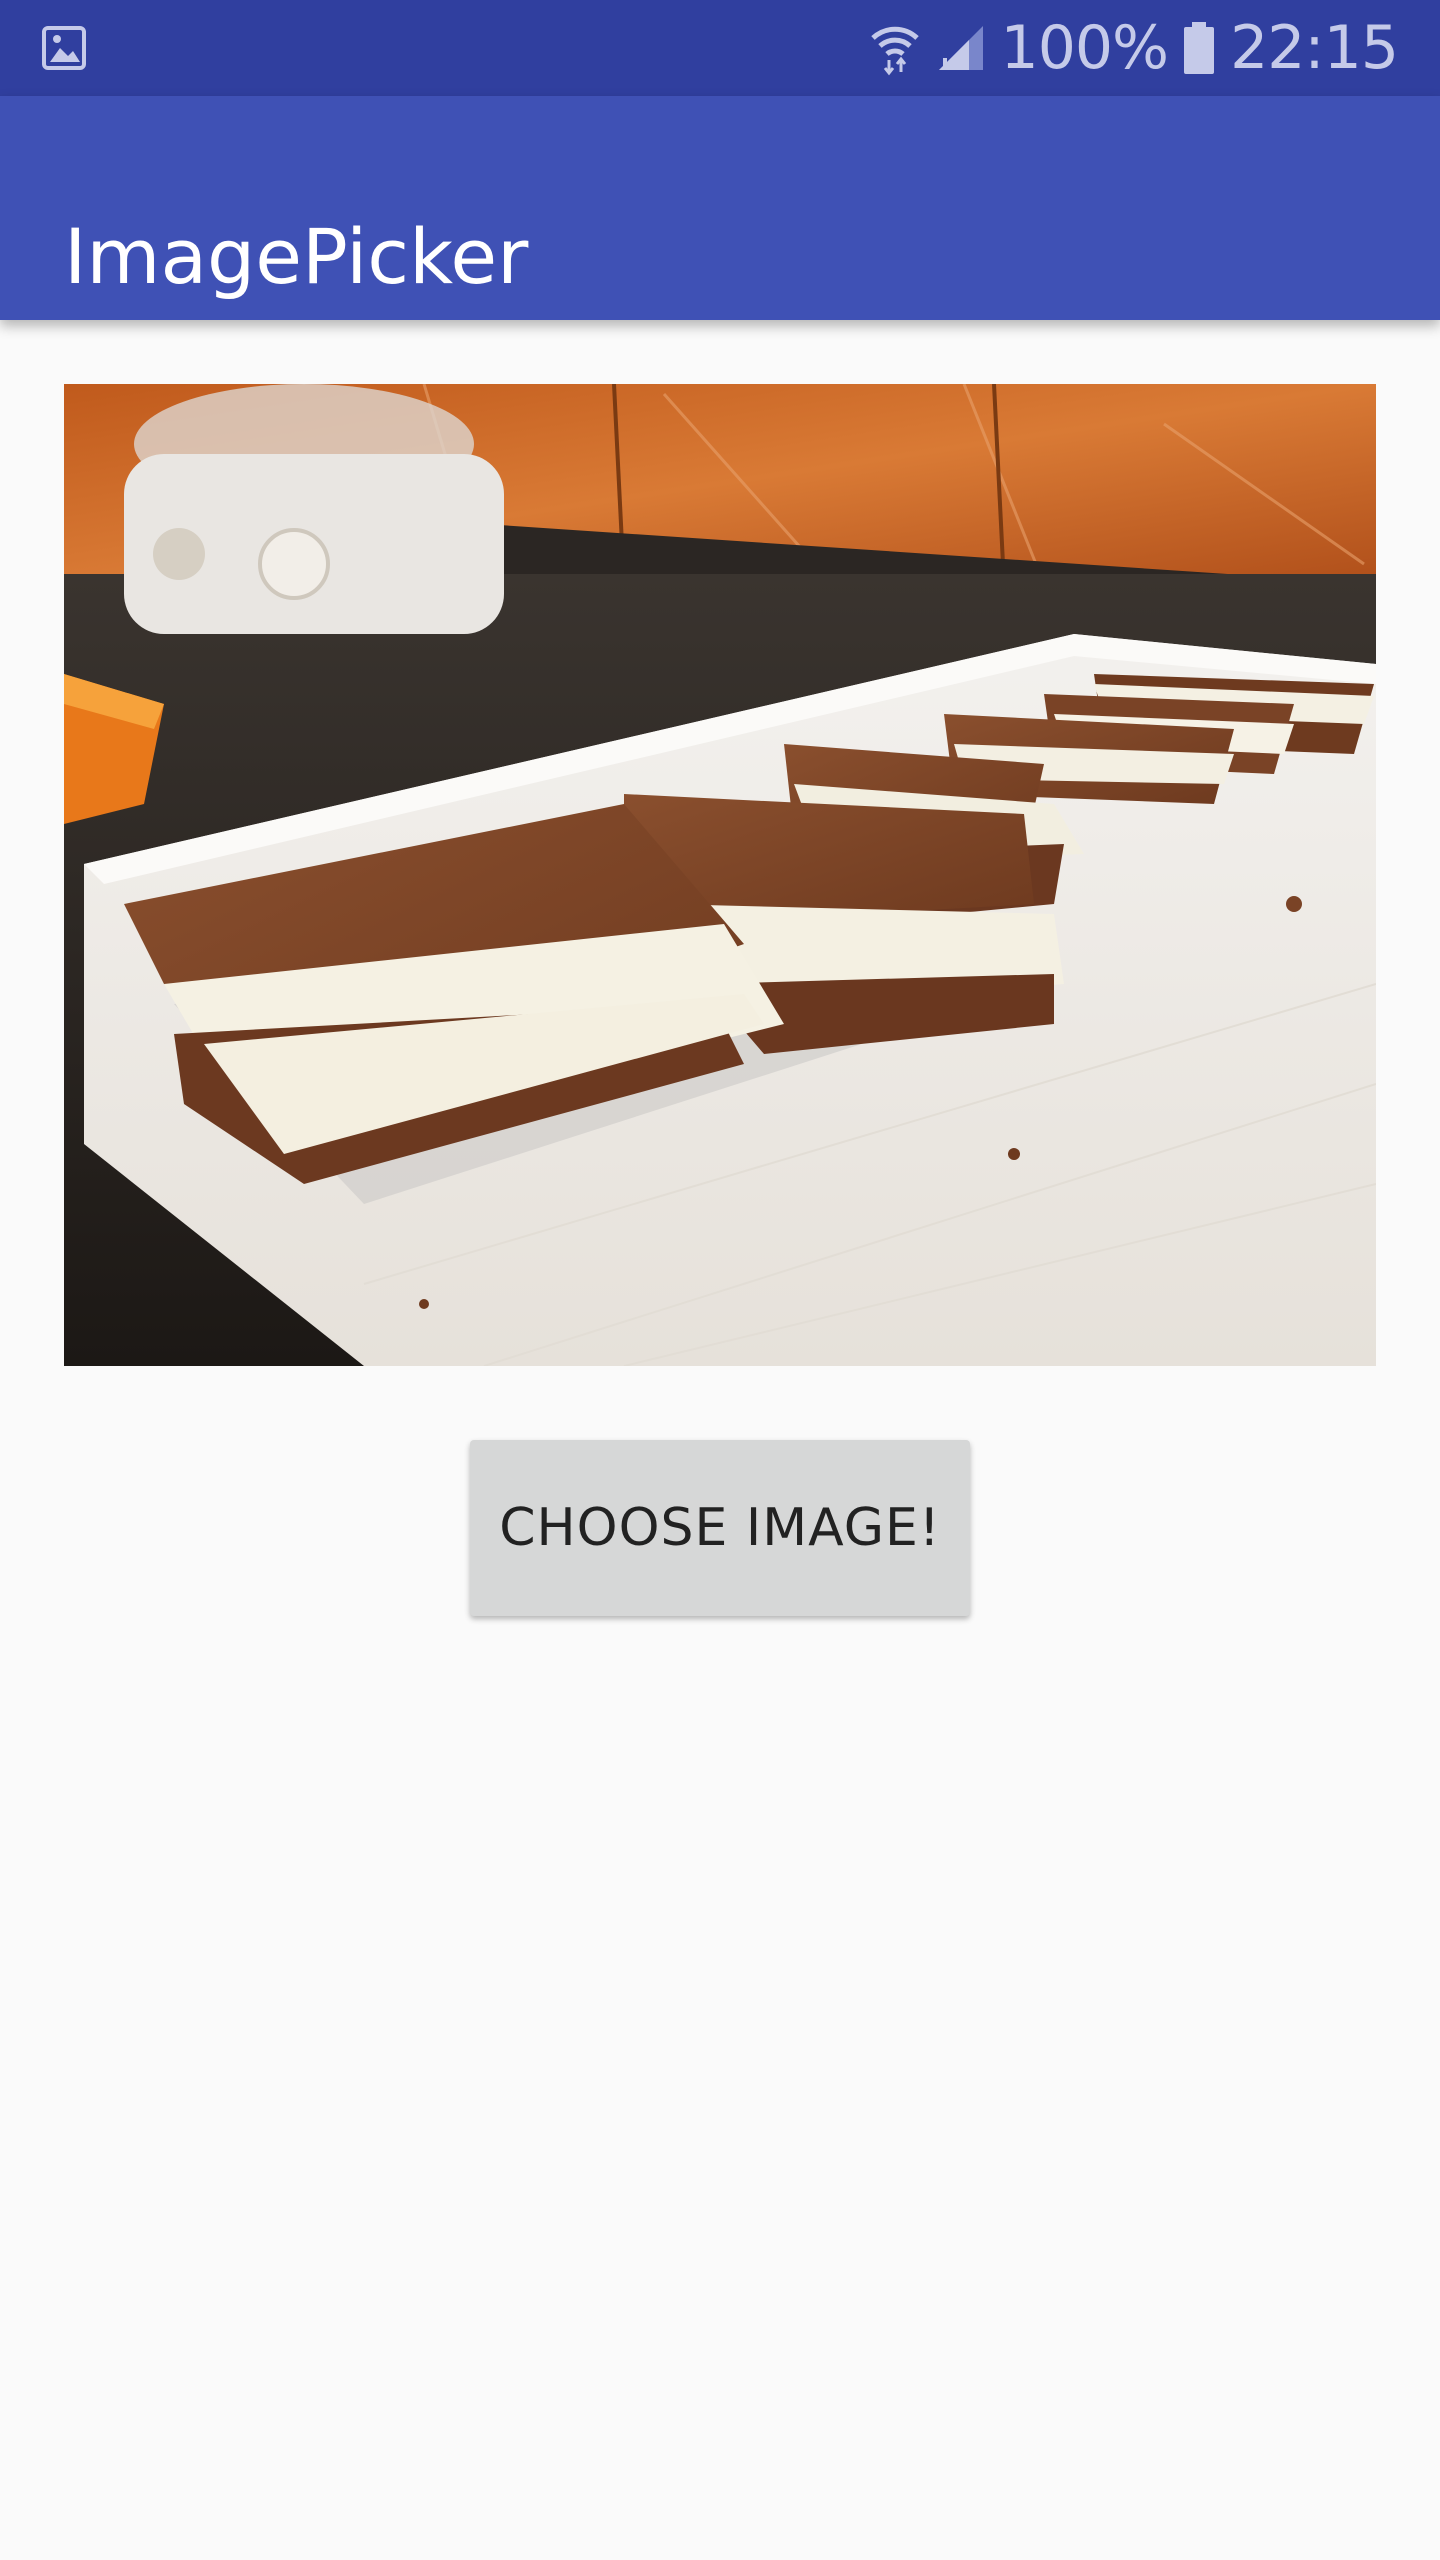  I want to click on cell-signal-icon, so click(960, 48).